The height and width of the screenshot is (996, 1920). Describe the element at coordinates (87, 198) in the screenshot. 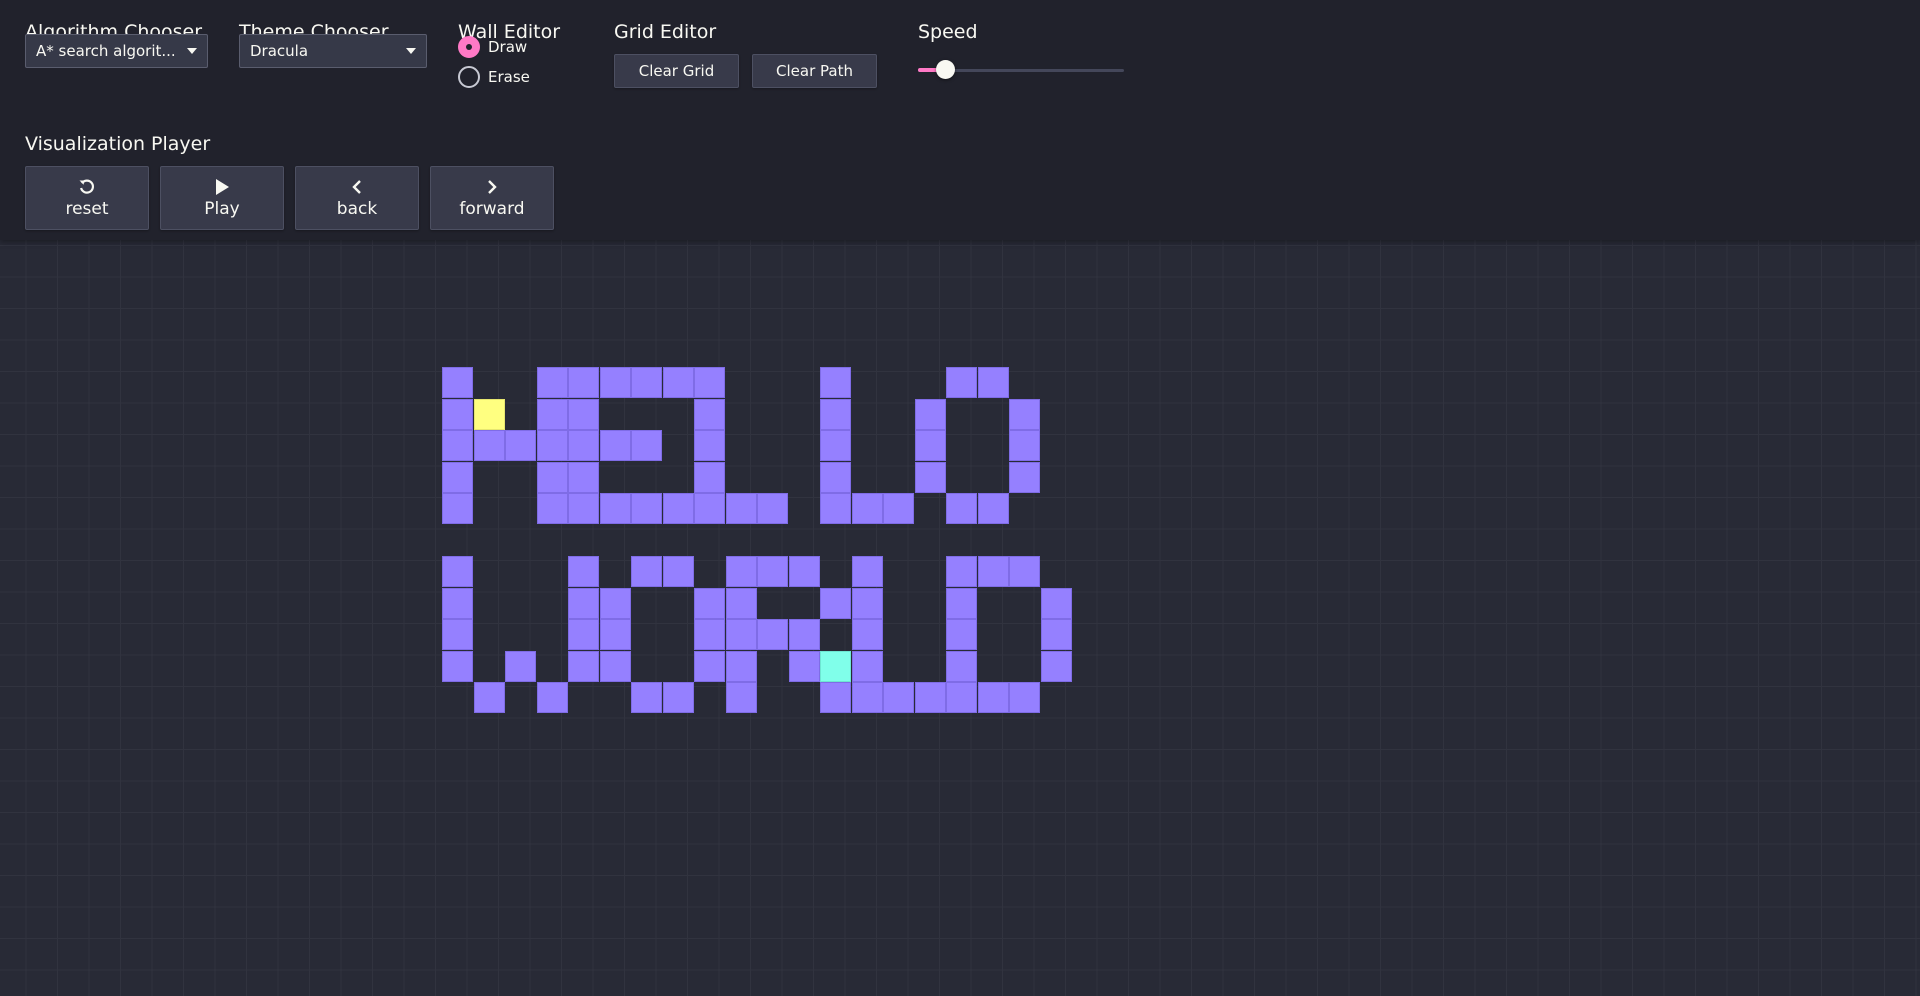

I see `reset-button: reset` at that location.